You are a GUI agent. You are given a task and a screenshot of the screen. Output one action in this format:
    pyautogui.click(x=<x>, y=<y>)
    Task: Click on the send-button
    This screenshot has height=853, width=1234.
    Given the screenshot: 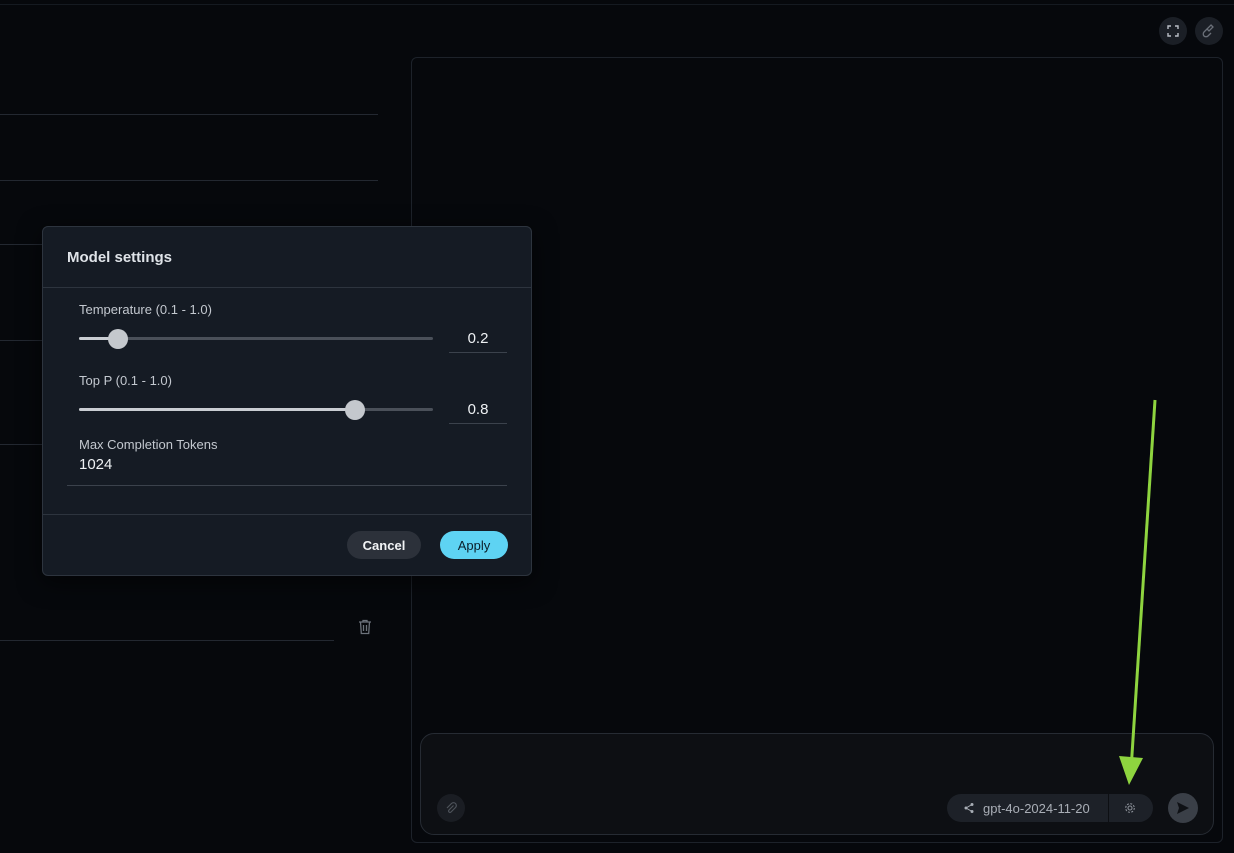 What is the action you would take?
    pyautogui.click(x=1183, y=808)
    